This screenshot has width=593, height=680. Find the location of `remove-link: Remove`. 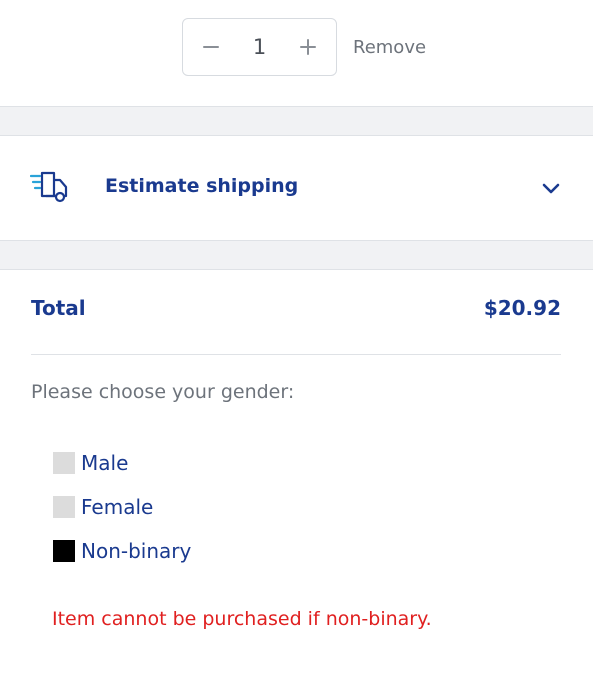

remove-link: Remove is located at coordinates (389, 47).